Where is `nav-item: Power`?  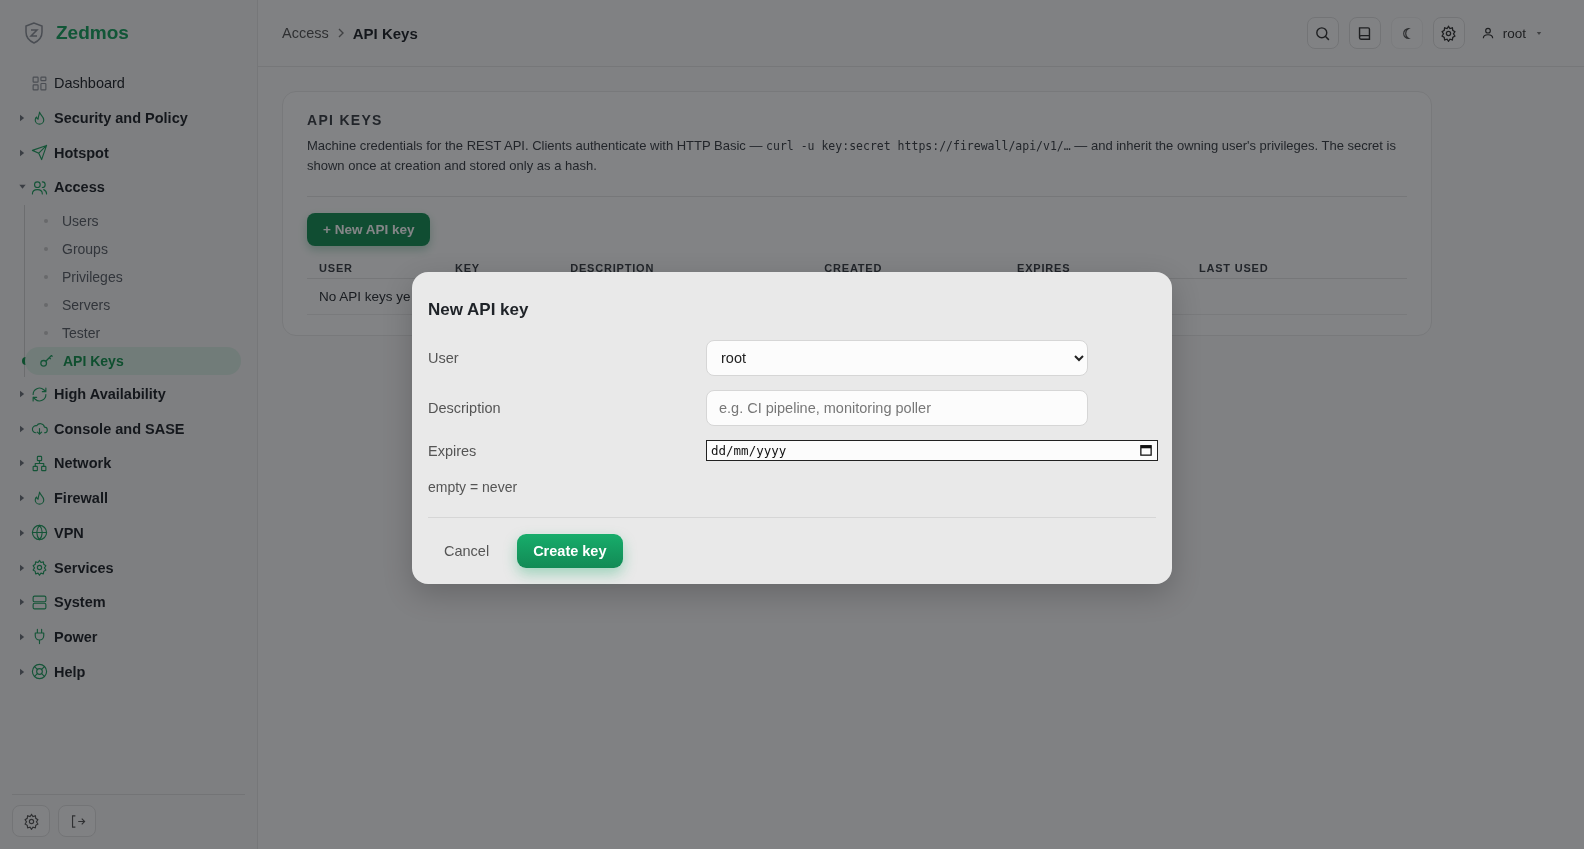 nav-item: Power is located at coordinates (128, 637).